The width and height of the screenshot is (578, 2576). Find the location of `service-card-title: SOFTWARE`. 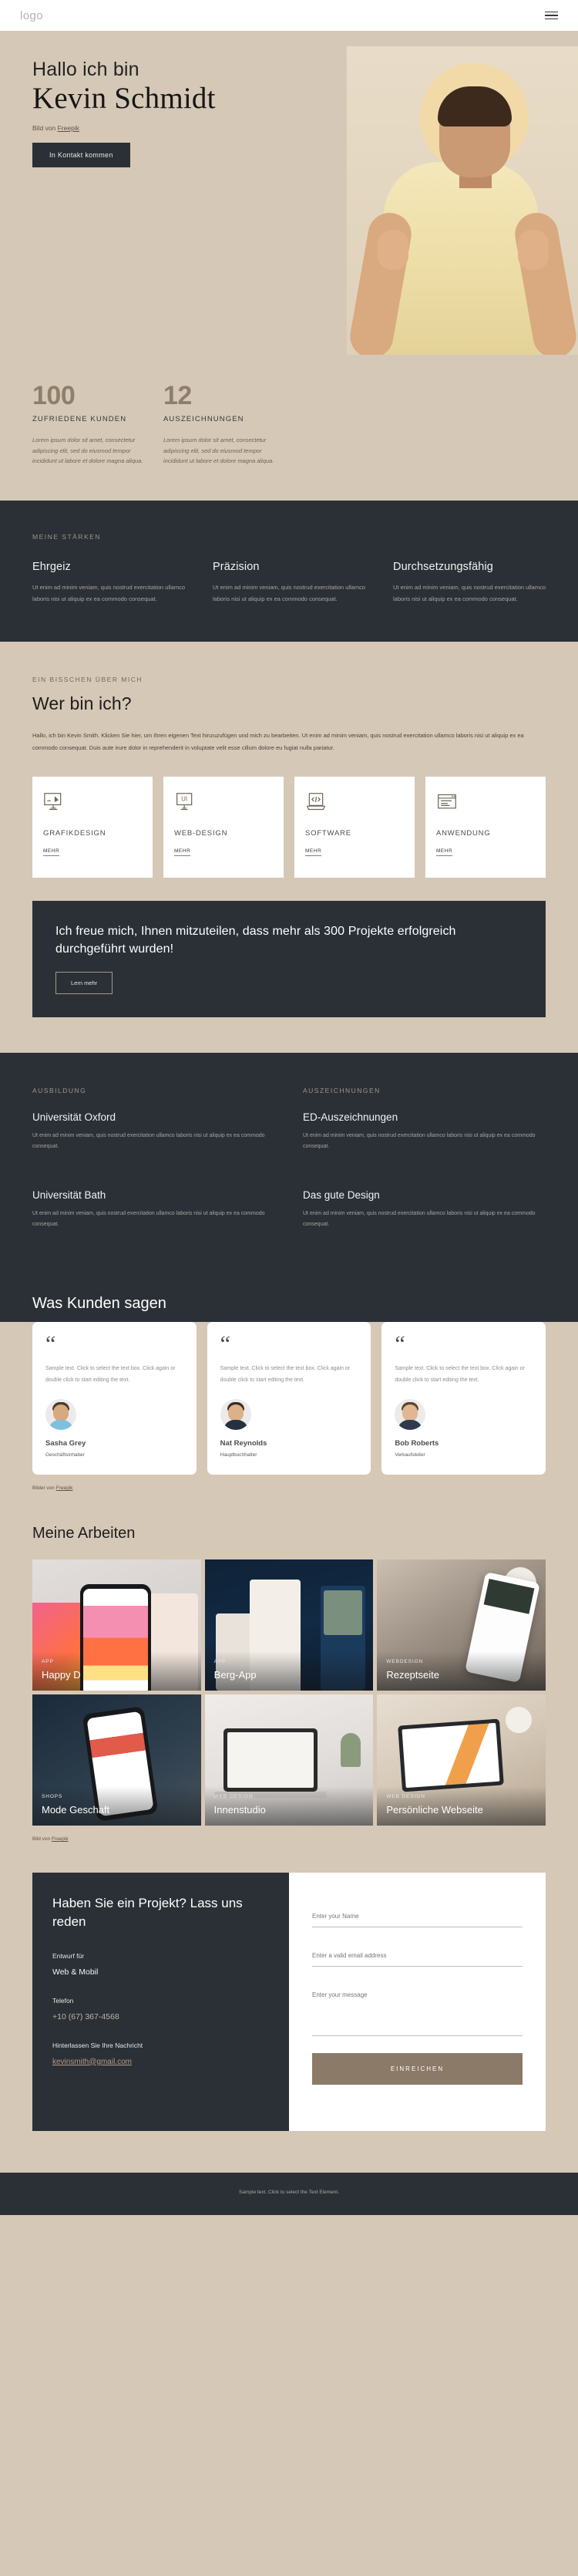

service-card-title: SOFTWARE is located at coordinates (328, 833).